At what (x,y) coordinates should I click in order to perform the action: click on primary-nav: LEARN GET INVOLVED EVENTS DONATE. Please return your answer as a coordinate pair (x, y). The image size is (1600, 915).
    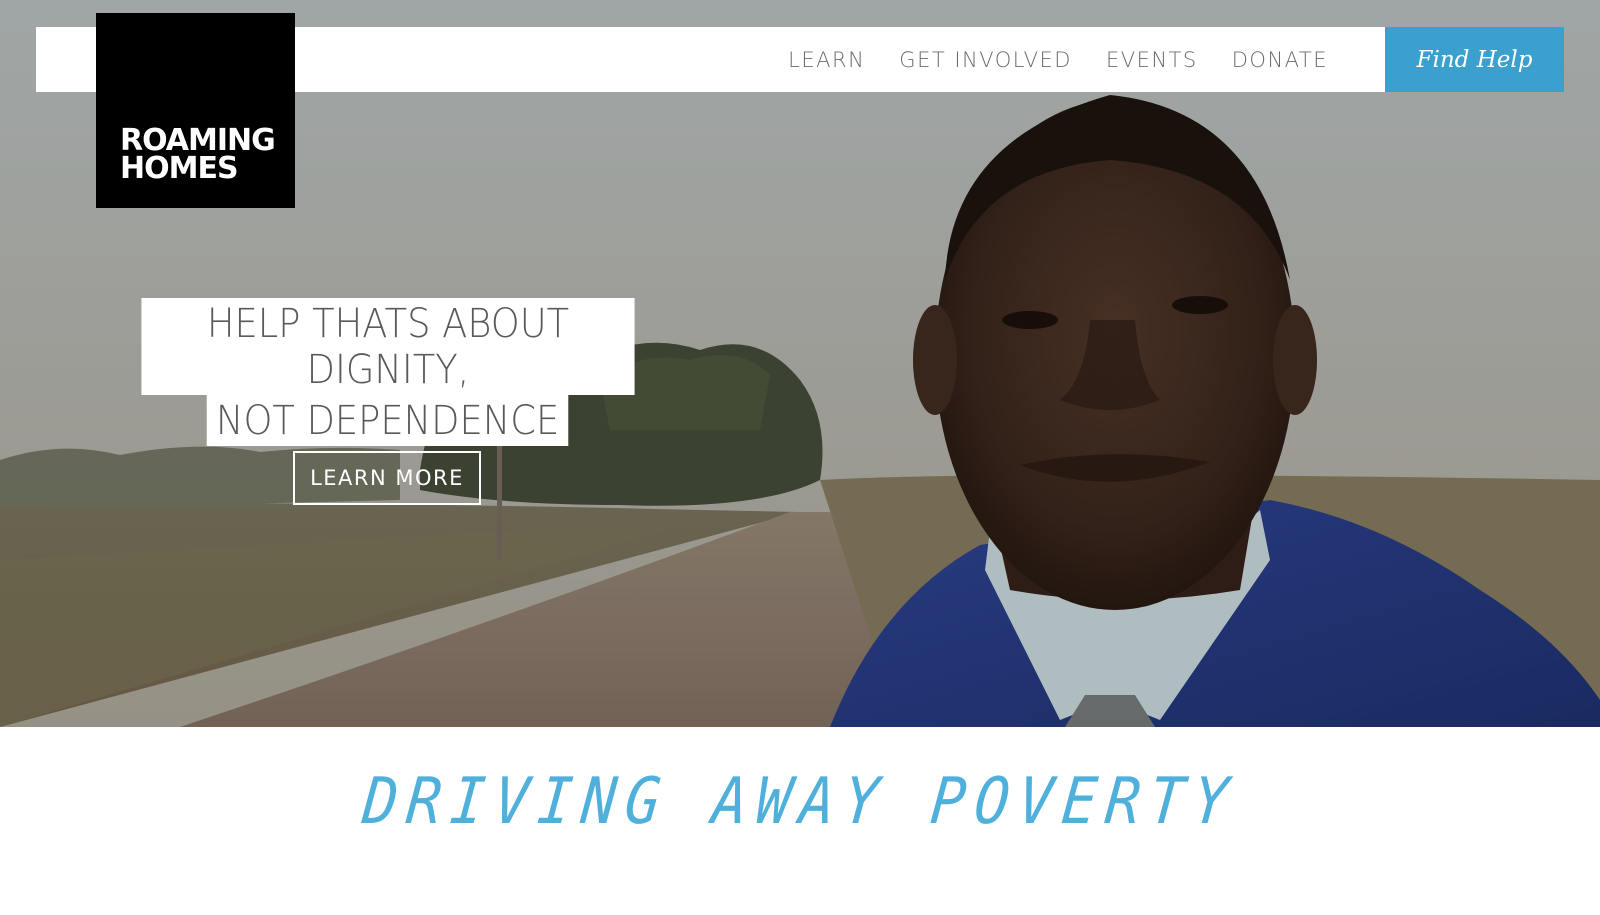
    Looking at the image, I should click on (1041, 59).